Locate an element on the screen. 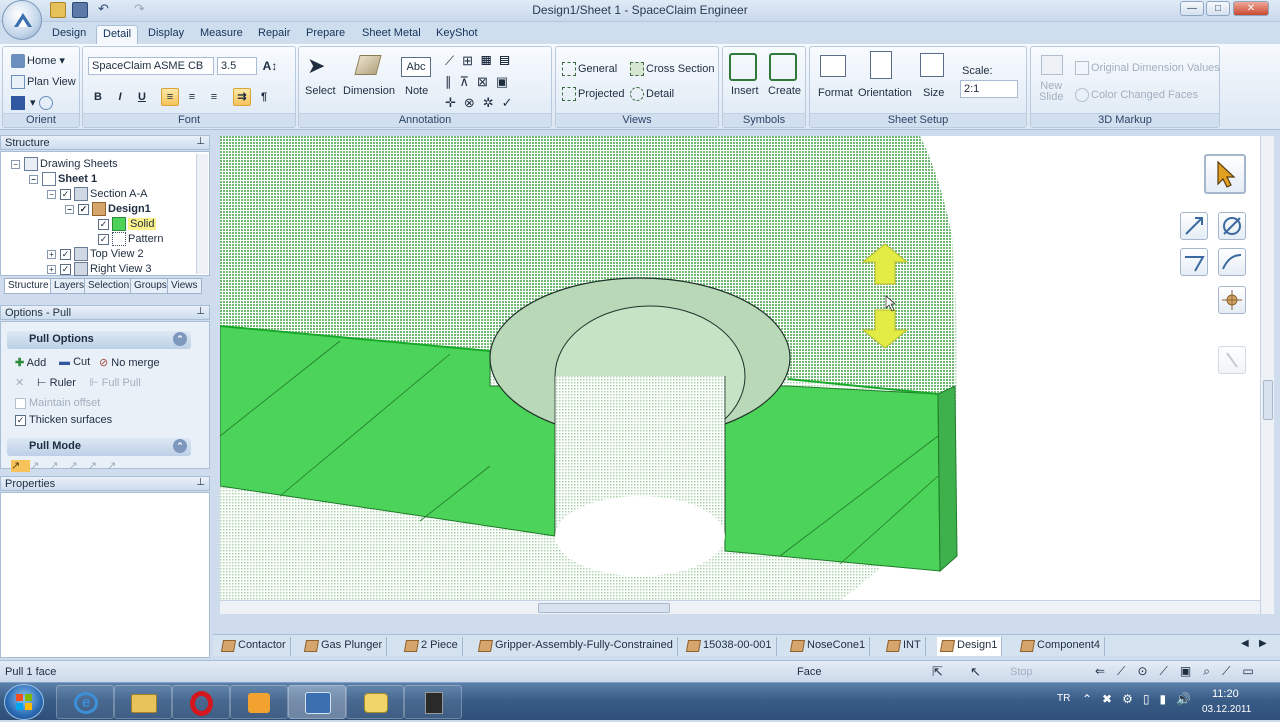 The image size is (1280, 722). projected-view-button: Projected is located at coordinates (593, 94).